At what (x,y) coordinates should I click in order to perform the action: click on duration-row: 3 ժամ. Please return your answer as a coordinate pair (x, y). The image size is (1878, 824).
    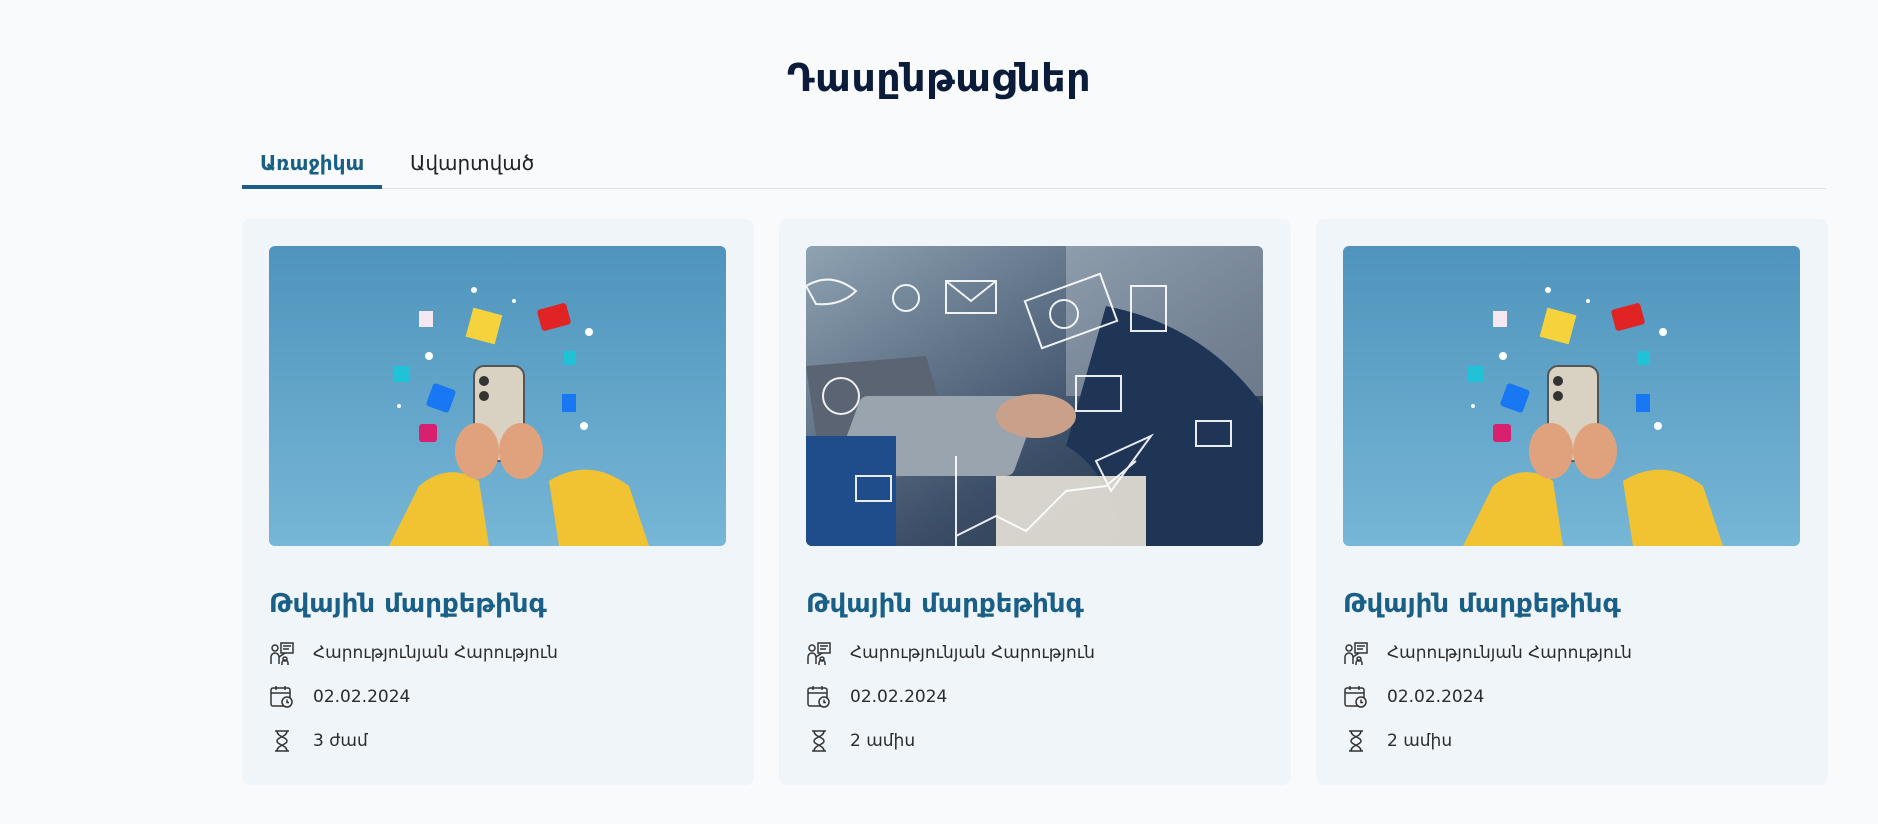
    Looking at the image, I should click on (318, 741).